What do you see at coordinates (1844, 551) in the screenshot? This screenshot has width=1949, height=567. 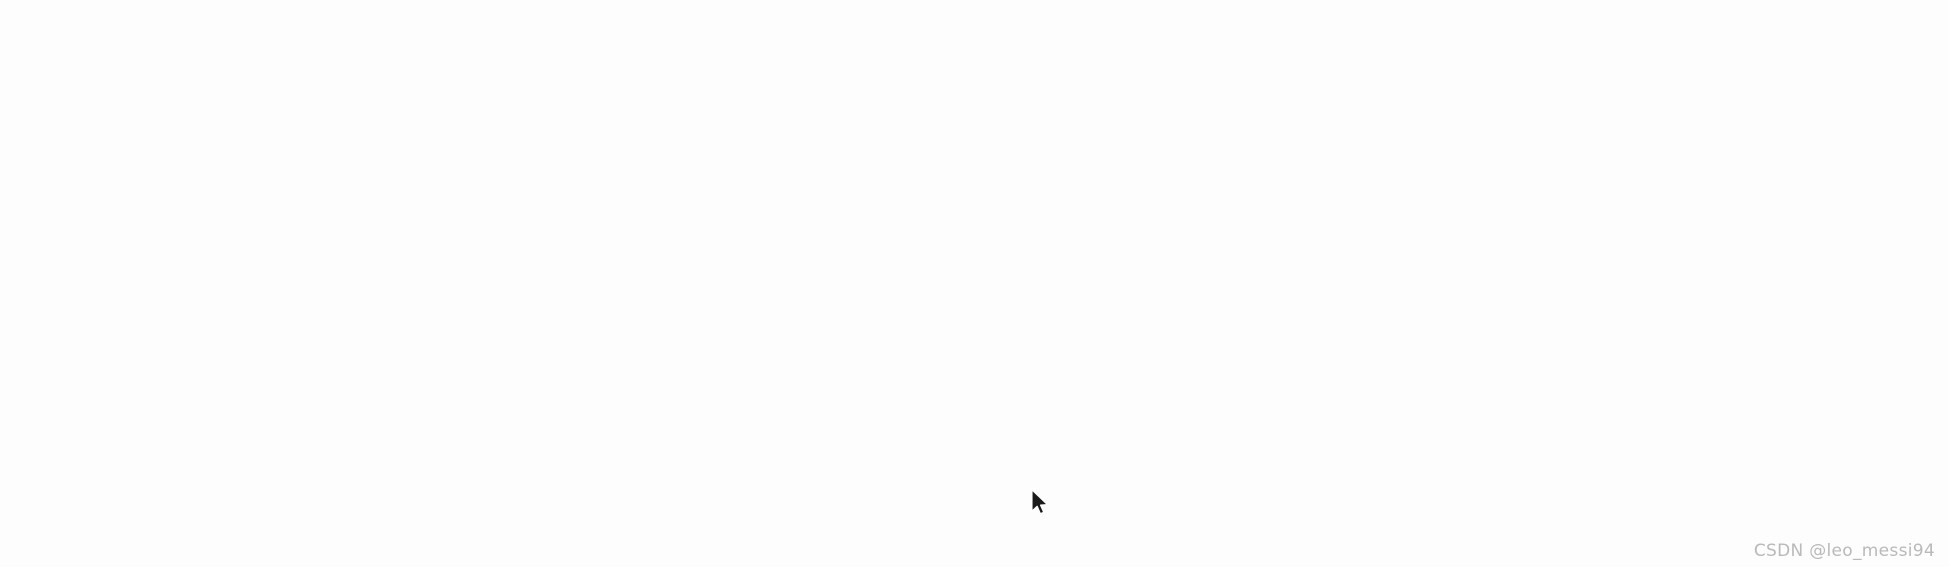 I see `watermark-text: CSDN @leo_messi94` at bounding box center [1844, 551].